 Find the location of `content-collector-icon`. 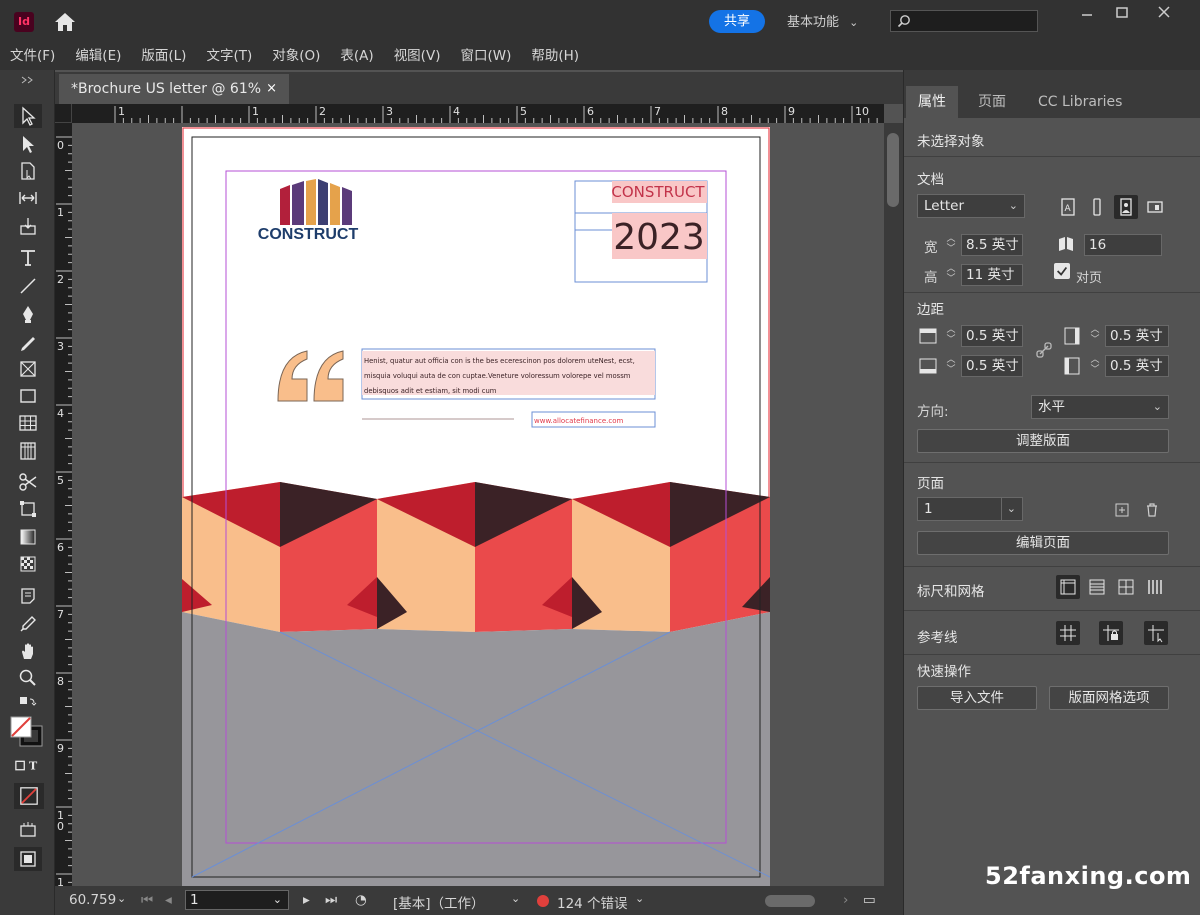

content-collector-icon is located at coordinates (28, 226).